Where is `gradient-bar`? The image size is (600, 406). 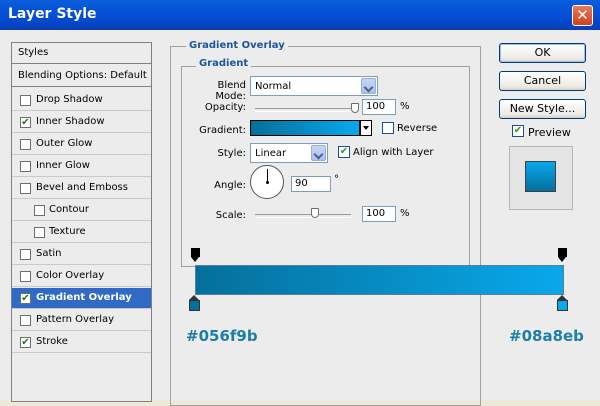 gradient-bar is located at coordinates (379, 280).